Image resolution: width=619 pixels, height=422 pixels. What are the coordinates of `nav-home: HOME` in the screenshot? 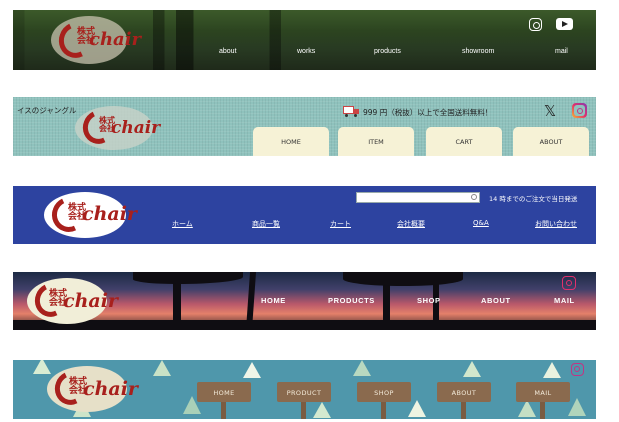 It's located at (273, 300).